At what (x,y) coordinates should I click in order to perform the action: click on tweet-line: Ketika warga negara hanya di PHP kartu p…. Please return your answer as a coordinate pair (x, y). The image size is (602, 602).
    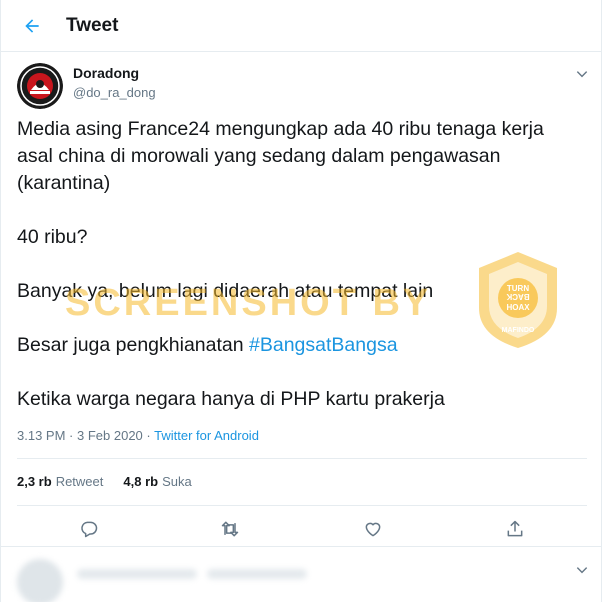
    Looking at the image, I should click on (231, 399).